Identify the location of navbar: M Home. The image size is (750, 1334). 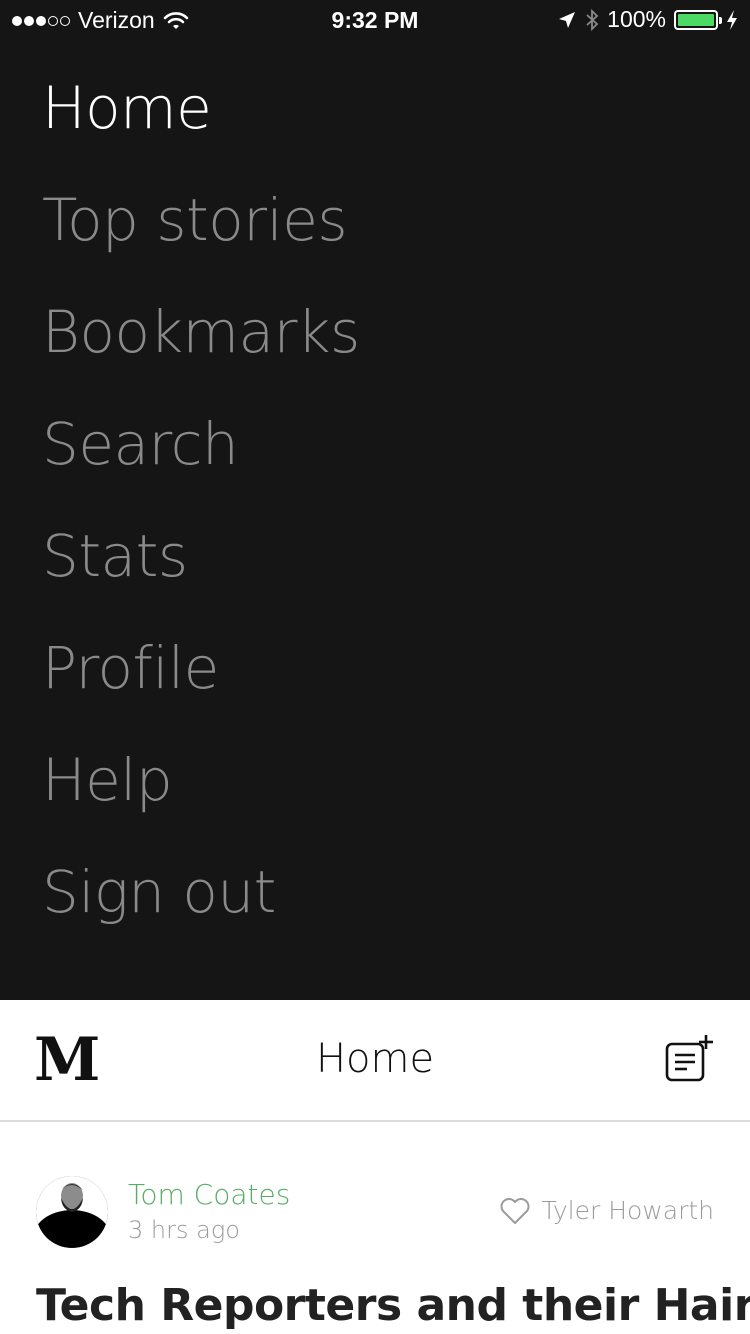
(375, 1061).